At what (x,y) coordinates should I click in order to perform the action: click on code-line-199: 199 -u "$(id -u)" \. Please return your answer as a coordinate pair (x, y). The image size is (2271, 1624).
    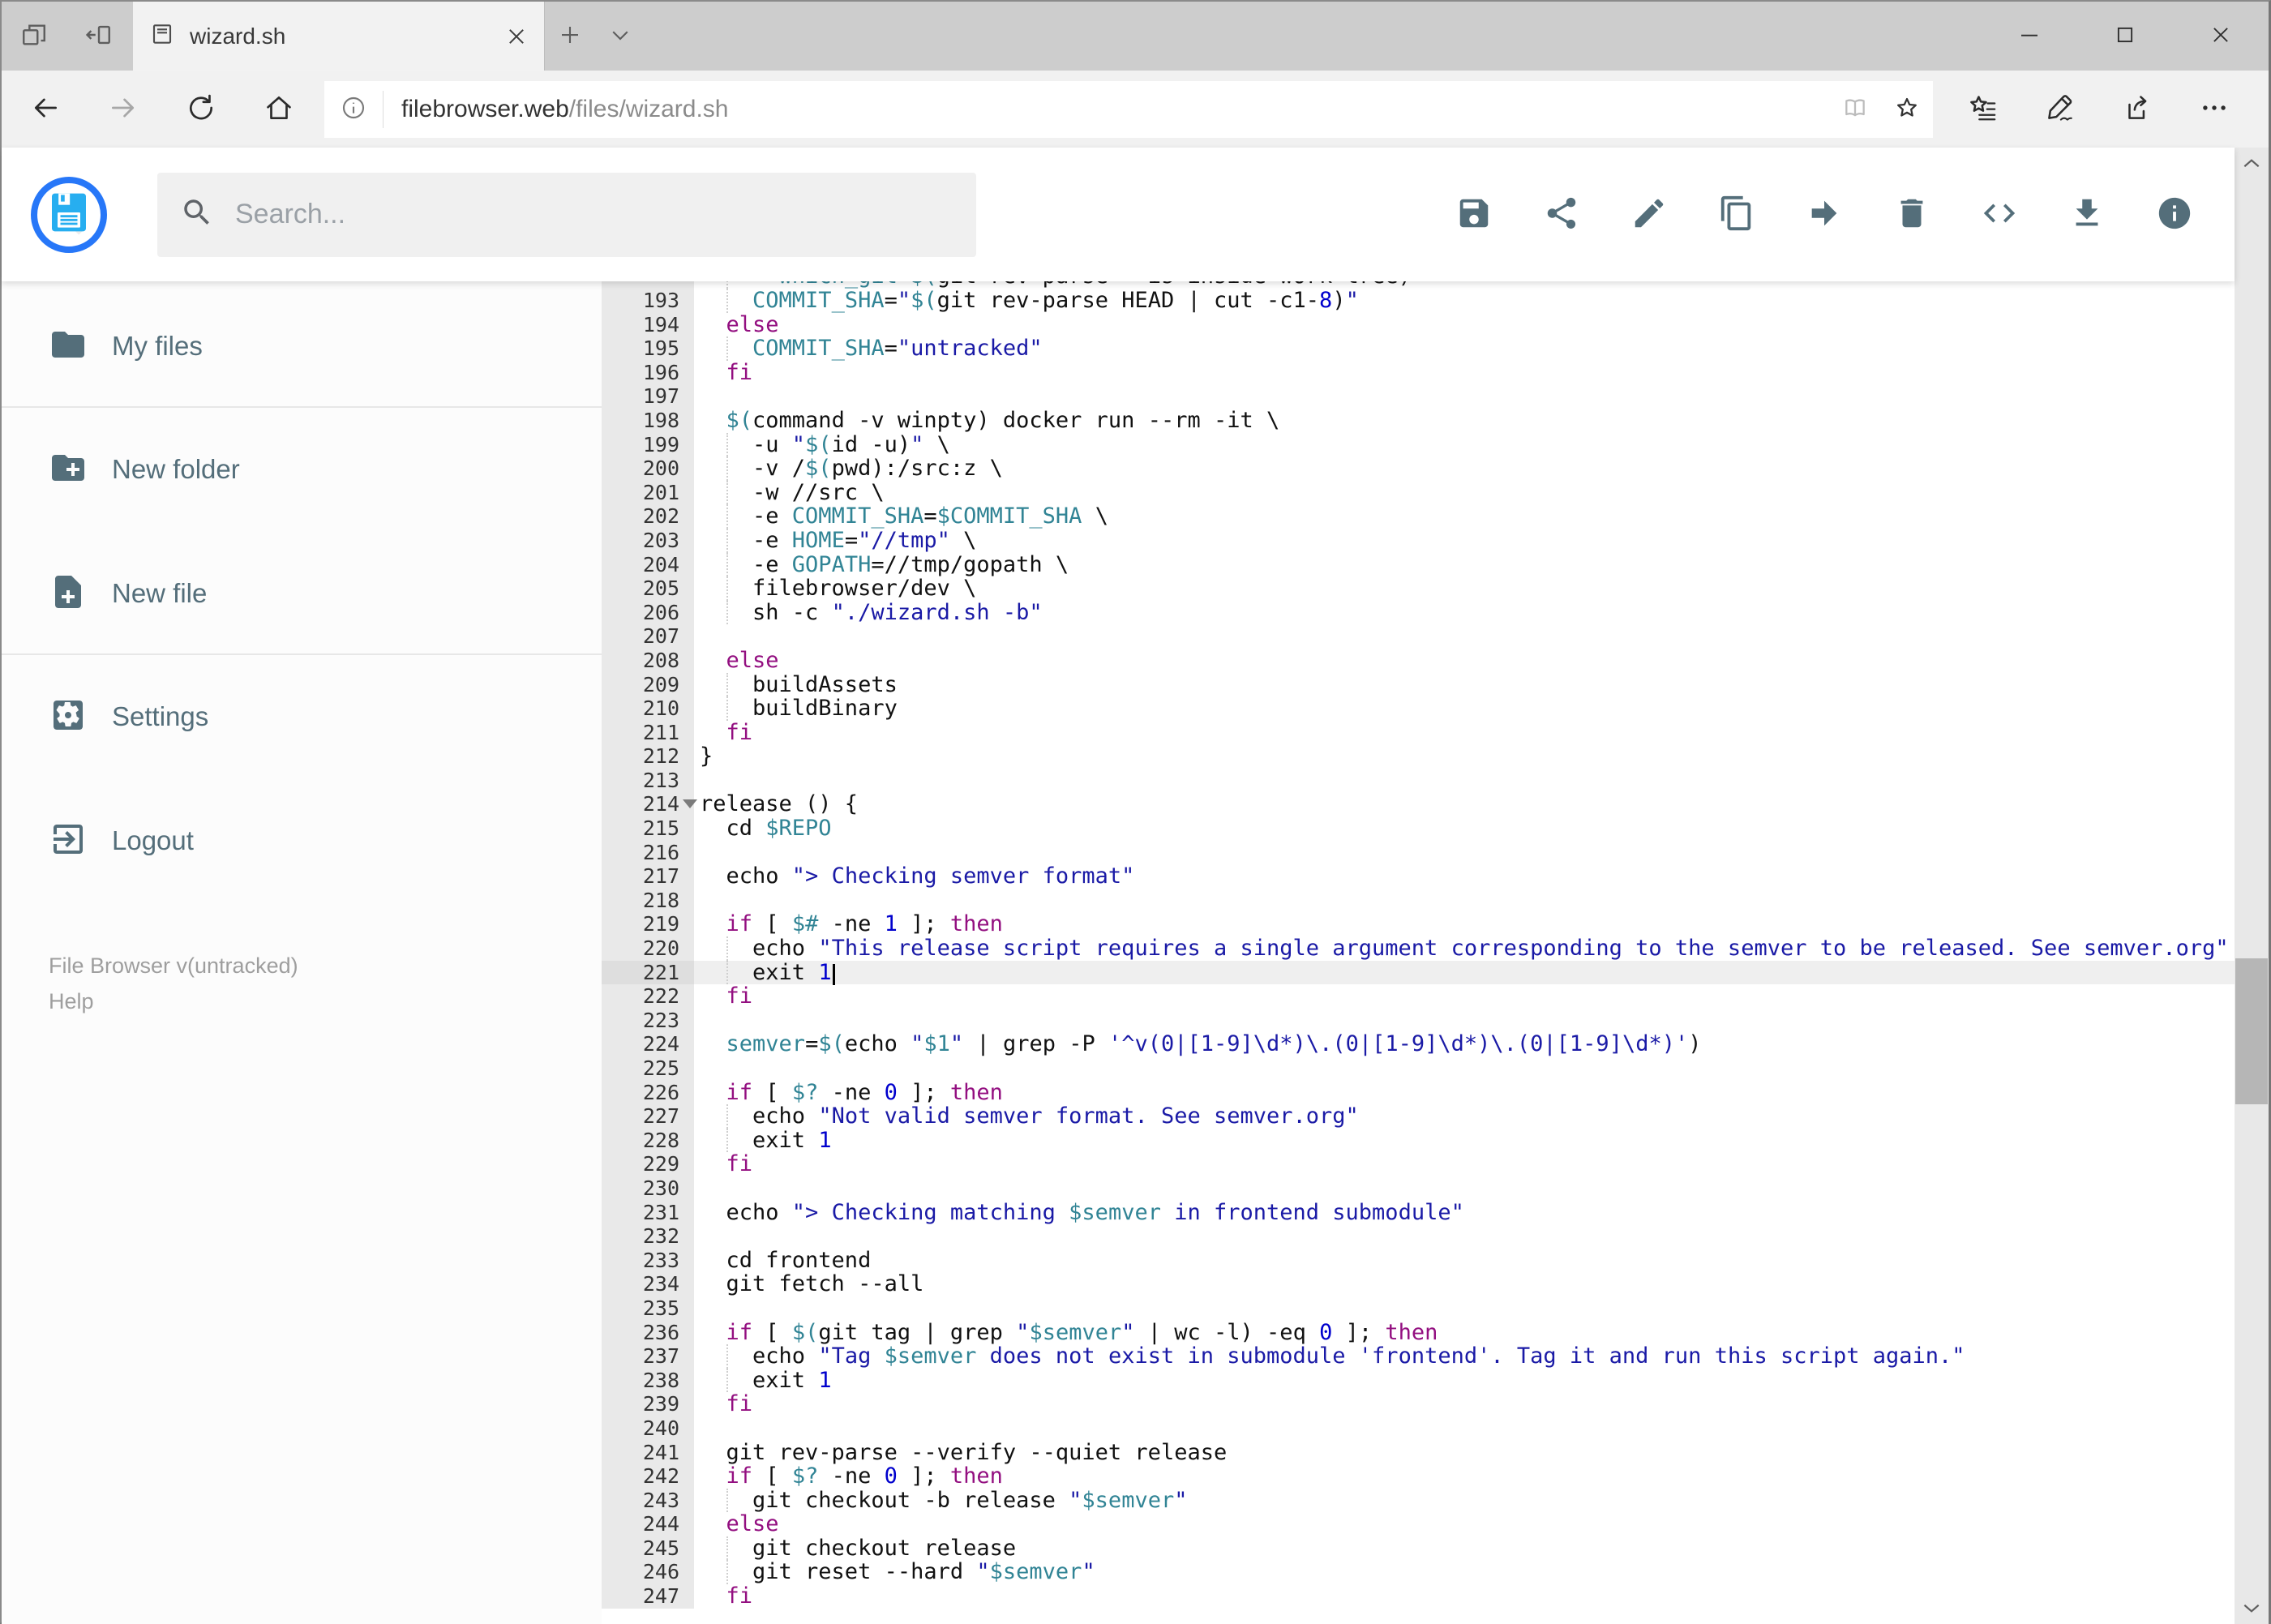
    Looking at the image, I should click on (1419, 445).